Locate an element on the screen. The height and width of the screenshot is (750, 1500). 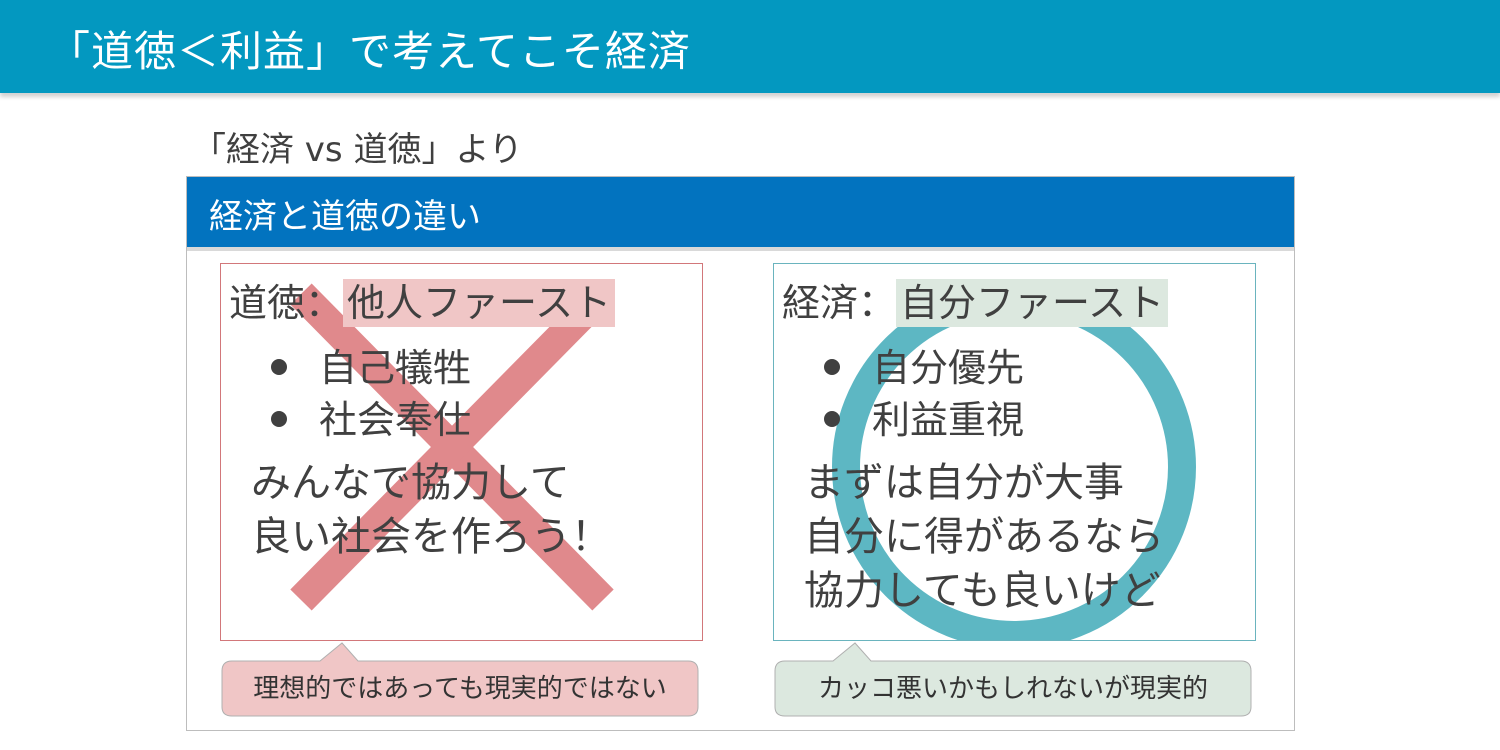
morality-heading: 道徳： 他人ファースト is located at coordinates (422, 299).